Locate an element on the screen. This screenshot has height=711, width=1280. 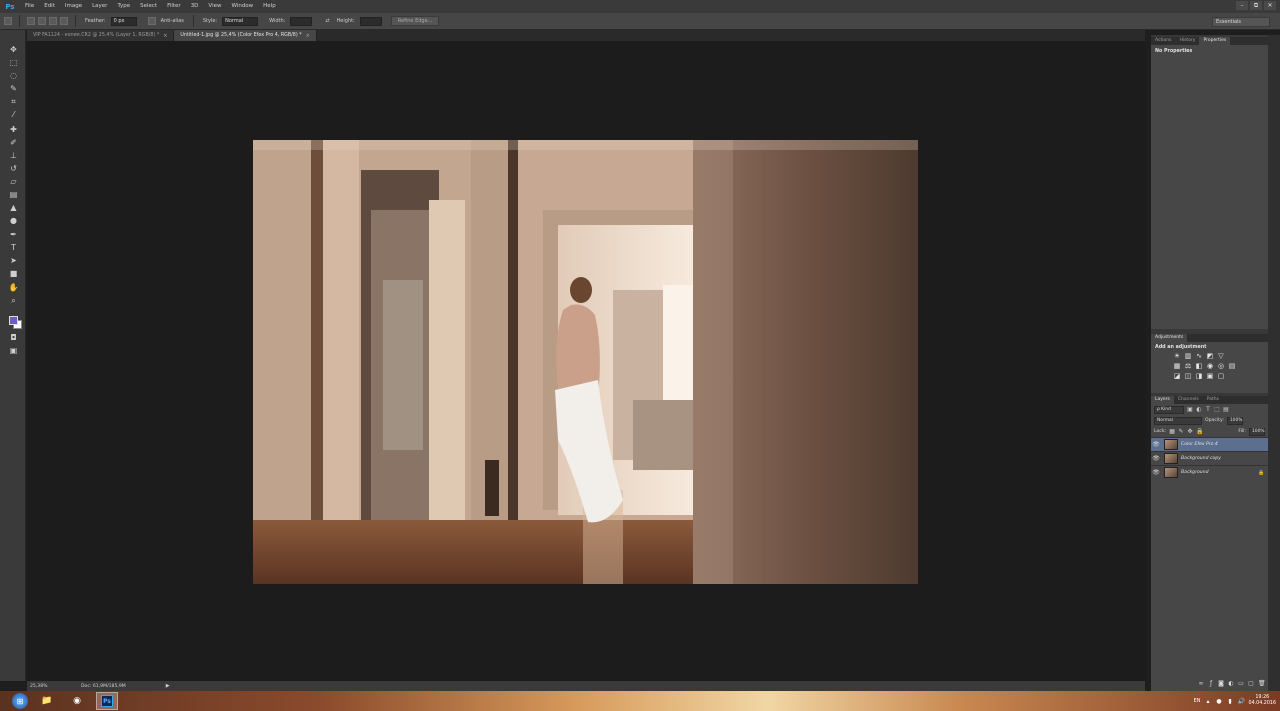
invert-icon: ◪ is located at coordinates (1177, 376).